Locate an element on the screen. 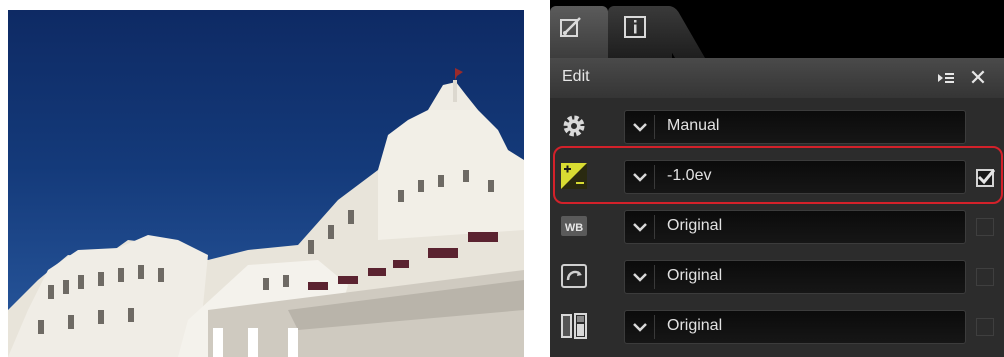 Image resolution: width=1004 pixels, height=357 pixels. edit-header: Edit ✕ is located at coordinates (777, 78).